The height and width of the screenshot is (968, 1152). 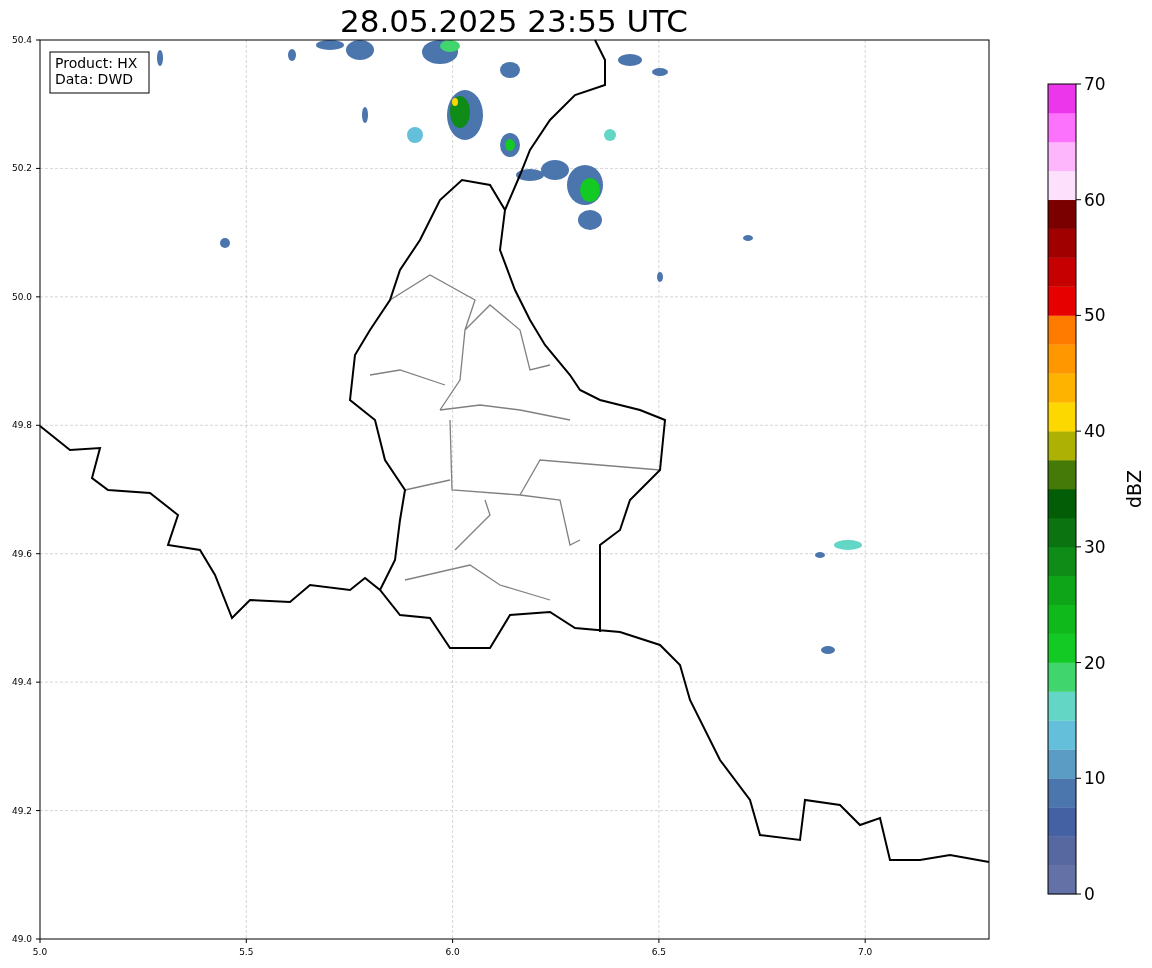 I want to click on colorbar-label: dBZ, so click(x=1134, y=489).